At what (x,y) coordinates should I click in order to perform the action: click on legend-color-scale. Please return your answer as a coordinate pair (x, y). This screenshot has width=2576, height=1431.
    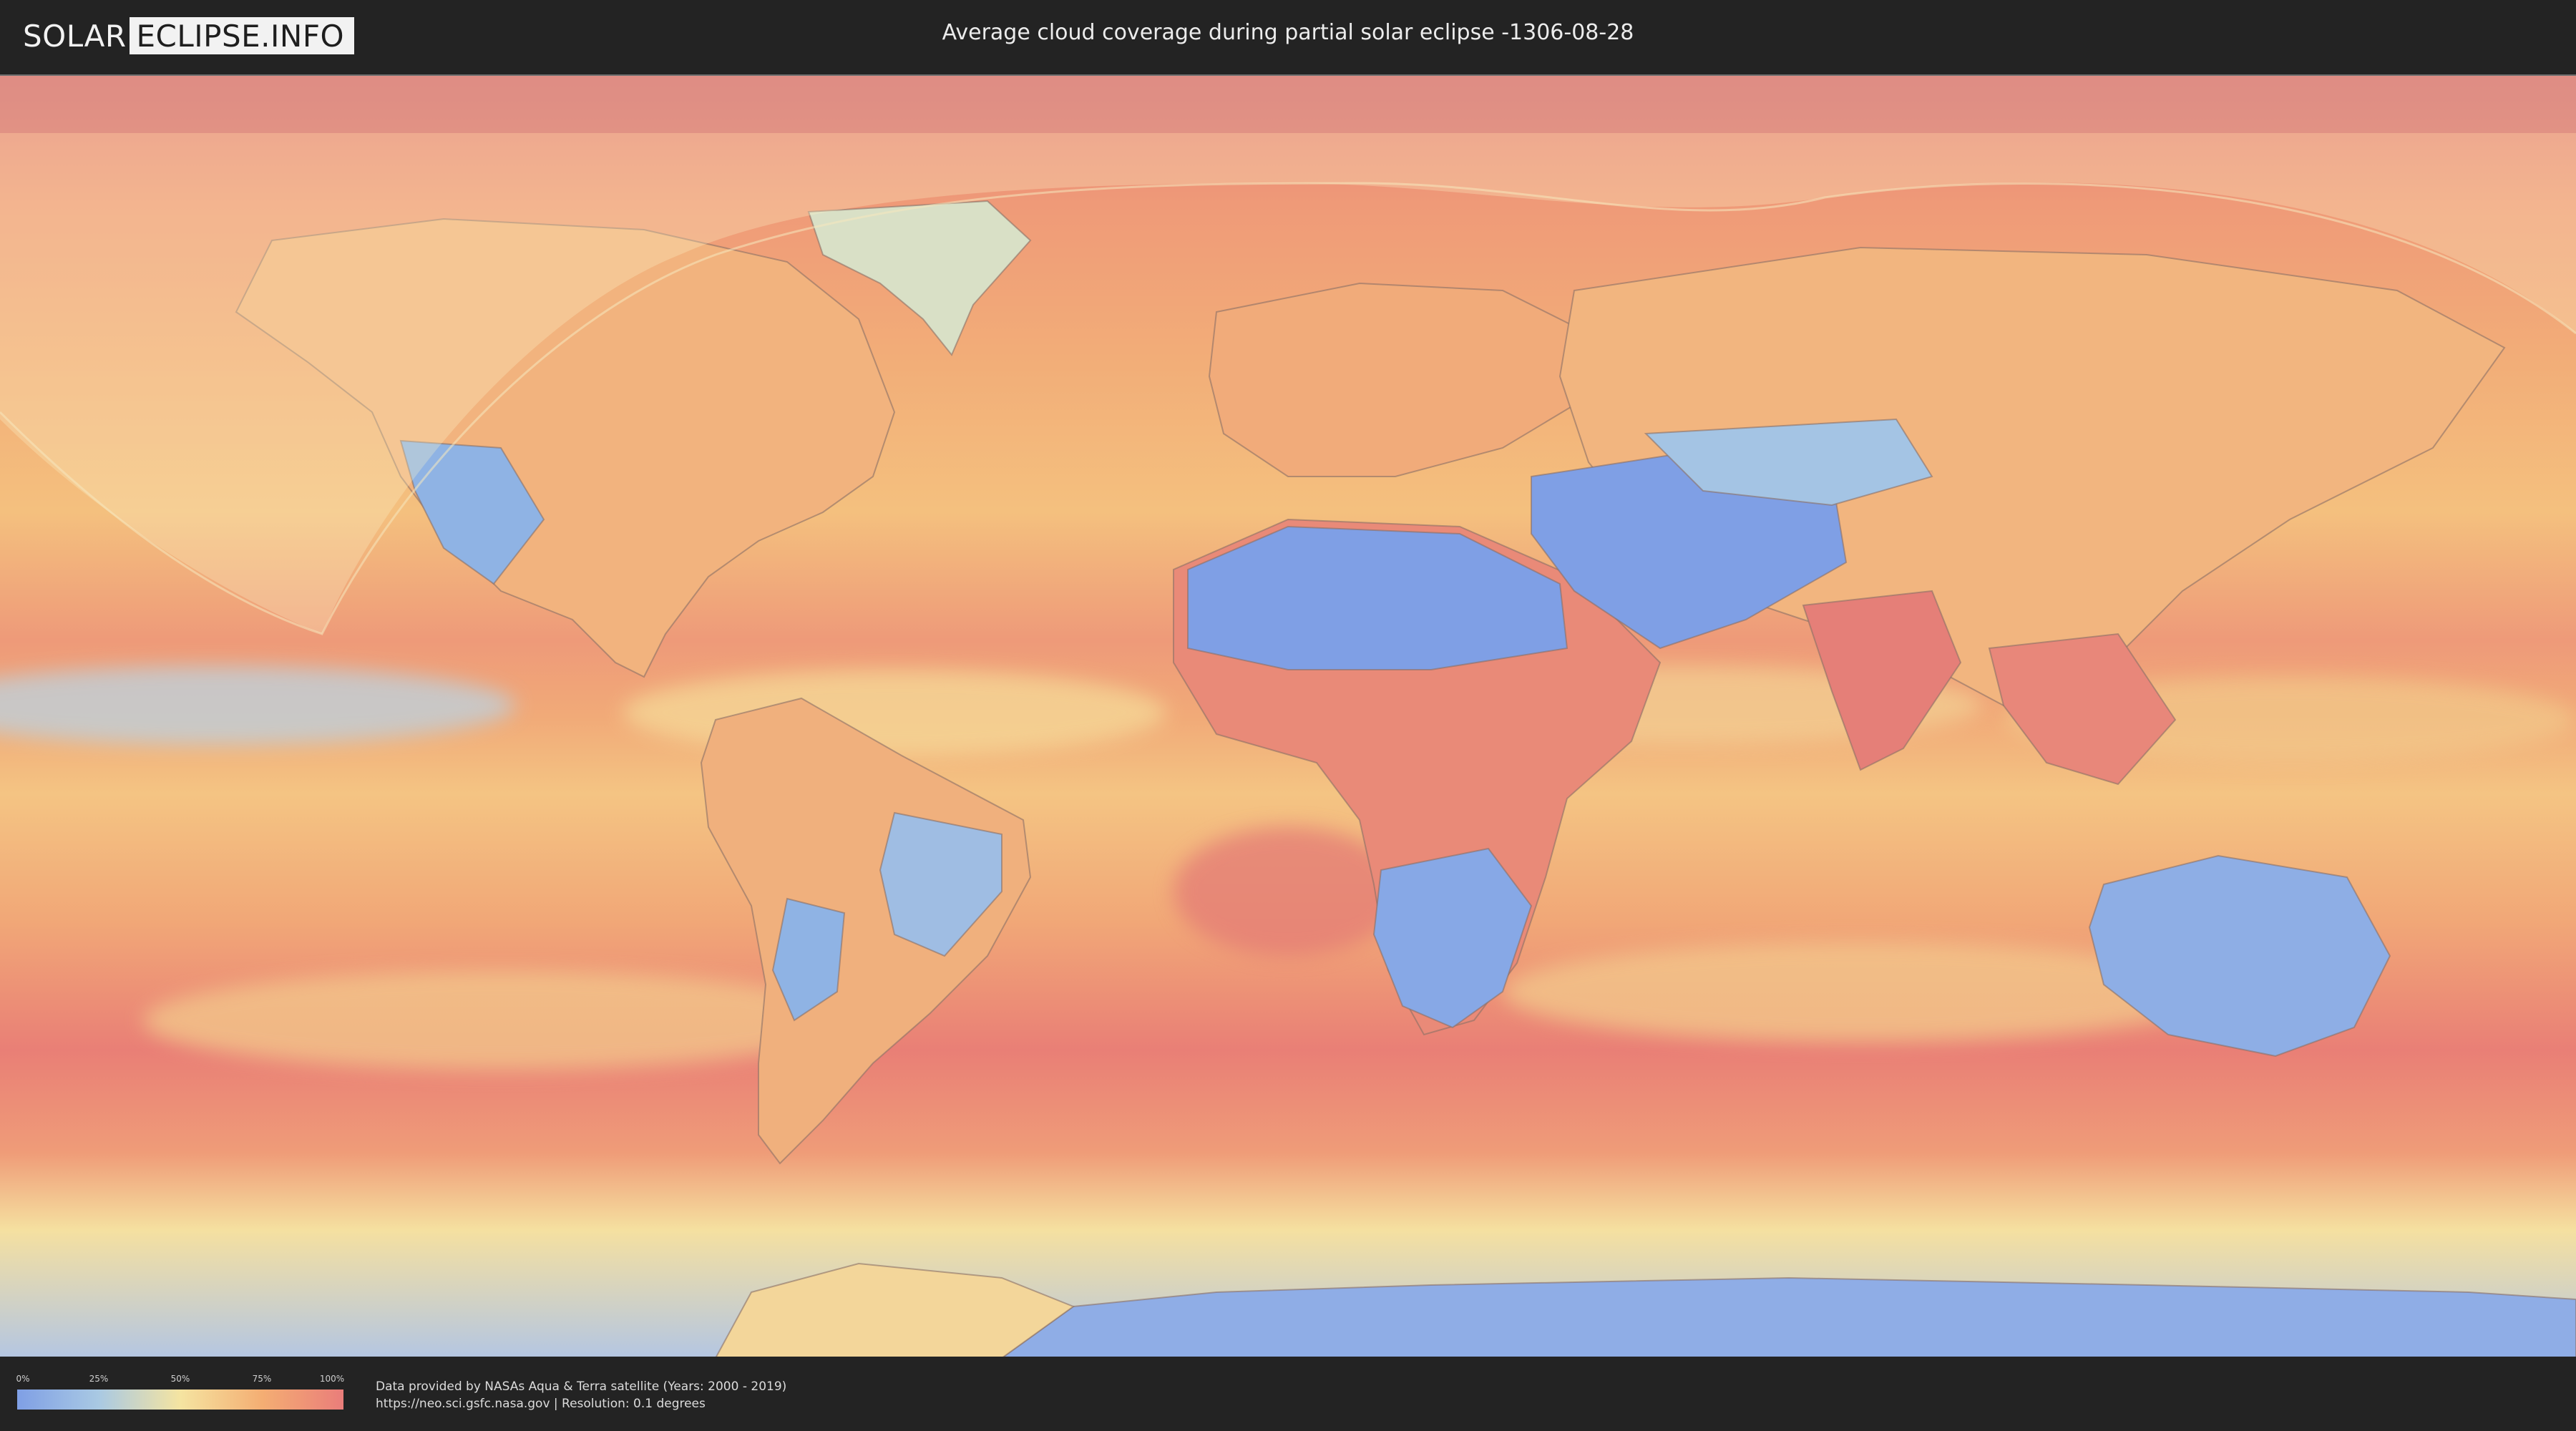
    Looking at the image, I should click on (180, 1400).